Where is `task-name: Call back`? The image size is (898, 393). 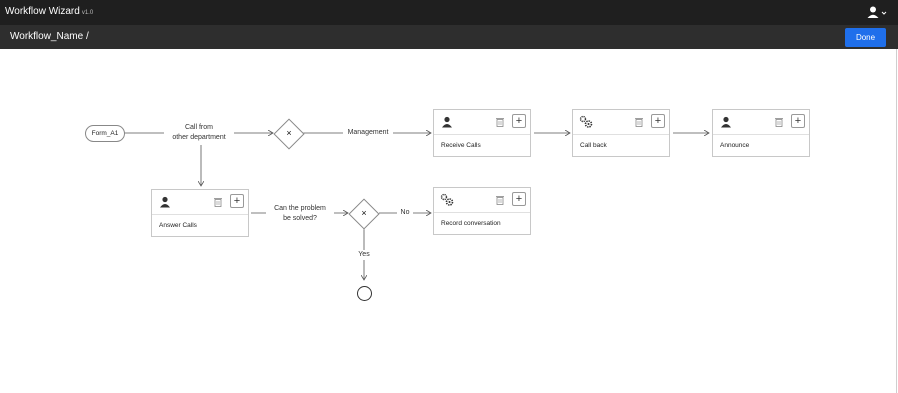
task-name: Call back is located at coordinates (593, 145).